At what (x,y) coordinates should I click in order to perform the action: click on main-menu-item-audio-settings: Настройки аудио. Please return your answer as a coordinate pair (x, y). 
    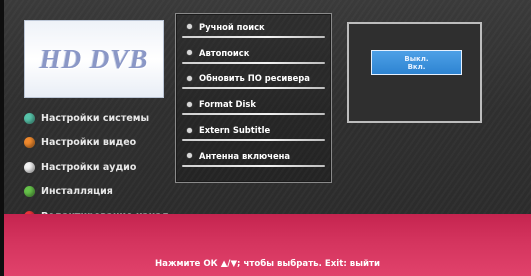
    Looking at the image, I should click on (99, 167).